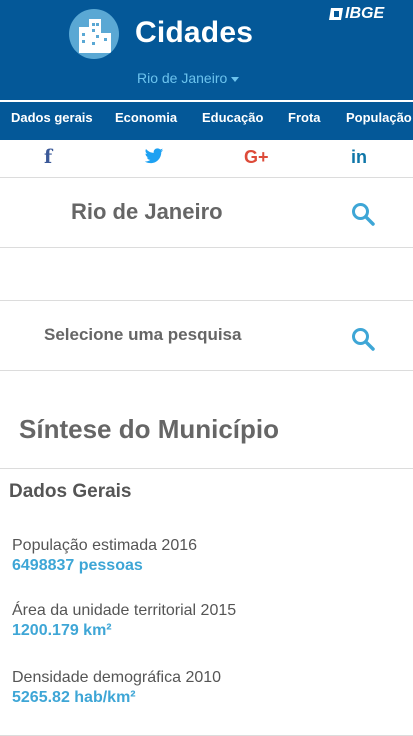 The height and width of the screenshot is (736, 413). What do you see at coordinates (194, 33) in the screenshot?
I see `app-title: Cidades` at bounding box center [194, 33].